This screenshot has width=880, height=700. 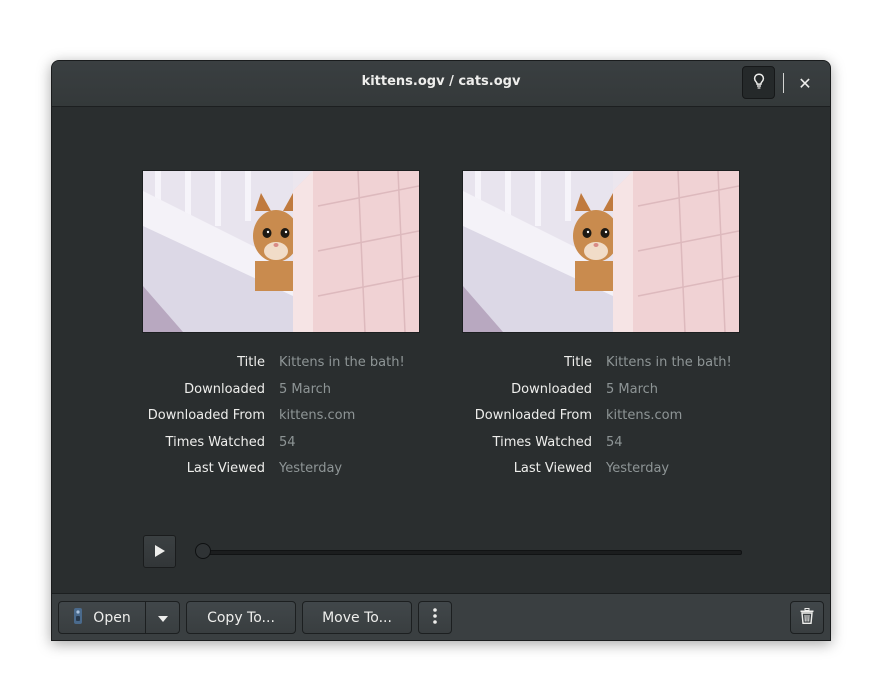 I want to click on property-value-left: 54, so click(x=287, y=442).